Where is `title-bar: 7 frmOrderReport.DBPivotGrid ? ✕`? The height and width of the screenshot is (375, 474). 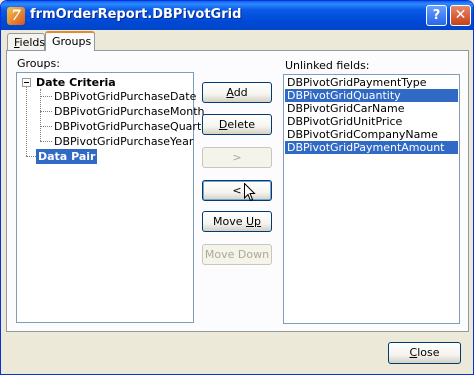 title-bar: 7 frmOrderReport.DBPivotGrid ? ✕ is located at coordinates (237, 15).